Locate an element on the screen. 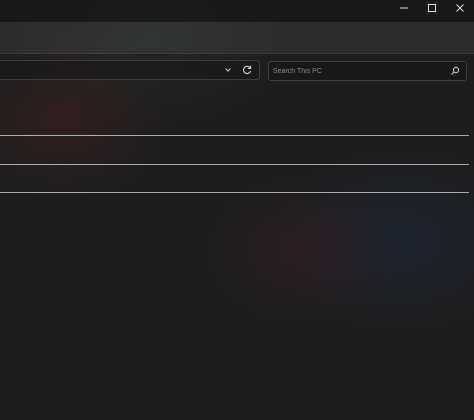 The width and height of the screenshot is (474, 420). close-button is located at coordinates (460, 8).